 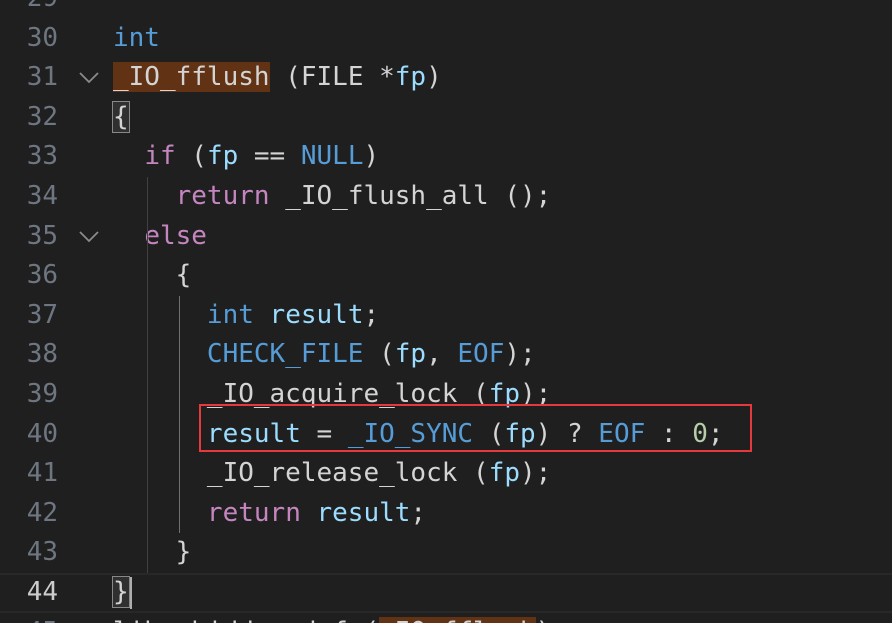 What do you see at coordinates (410, 196) in the screenshot?
I see `code-token: _IO_flush_all ();` at bounding box center [410, 196].